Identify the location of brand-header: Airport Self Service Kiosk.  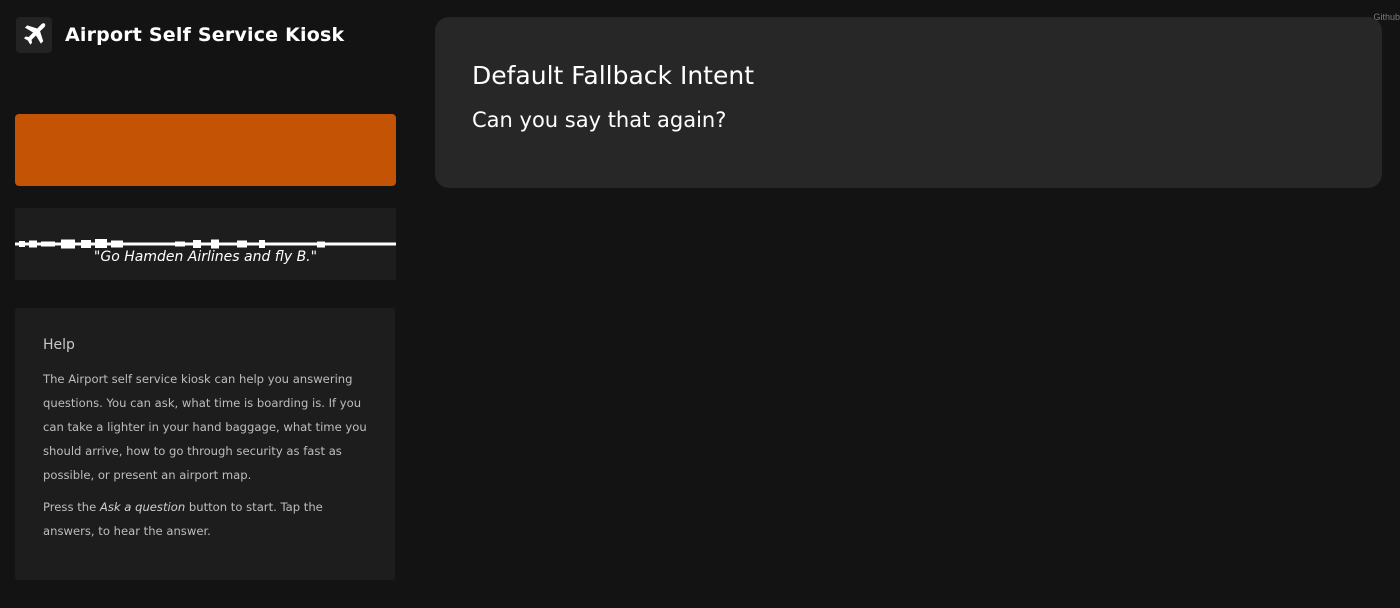
(180, 35).